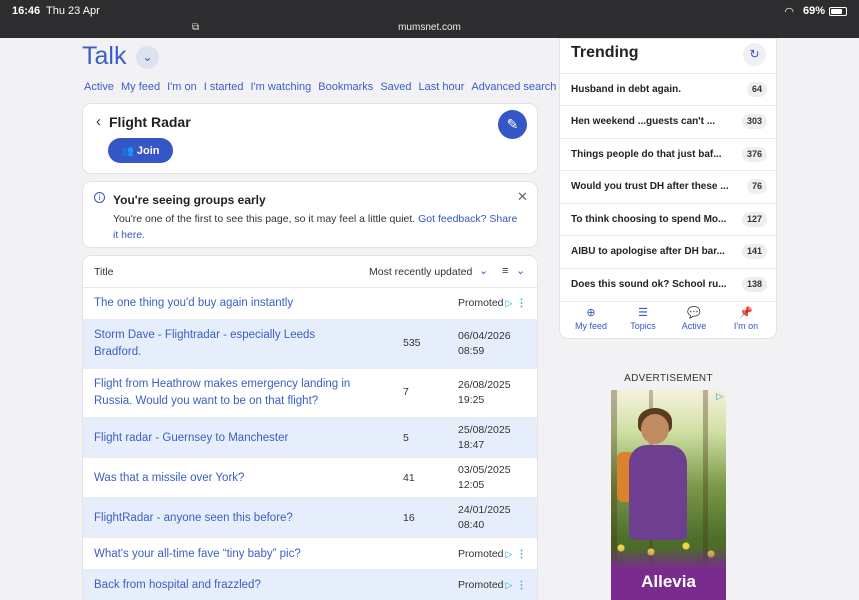  Describe the element at coordinates (99, 197) in the screenshot. I see `info-icon: i` at that location.